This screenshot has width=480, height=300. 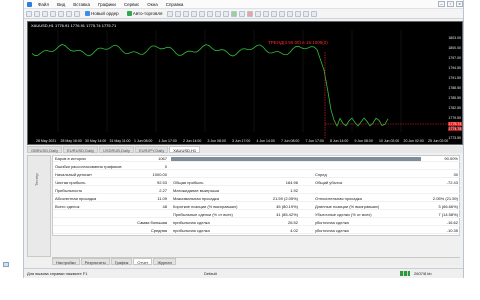 What do you see at coordinates (178, 13) in the screenshot?
I see `candles-icon` at bounding box center [178, 13].